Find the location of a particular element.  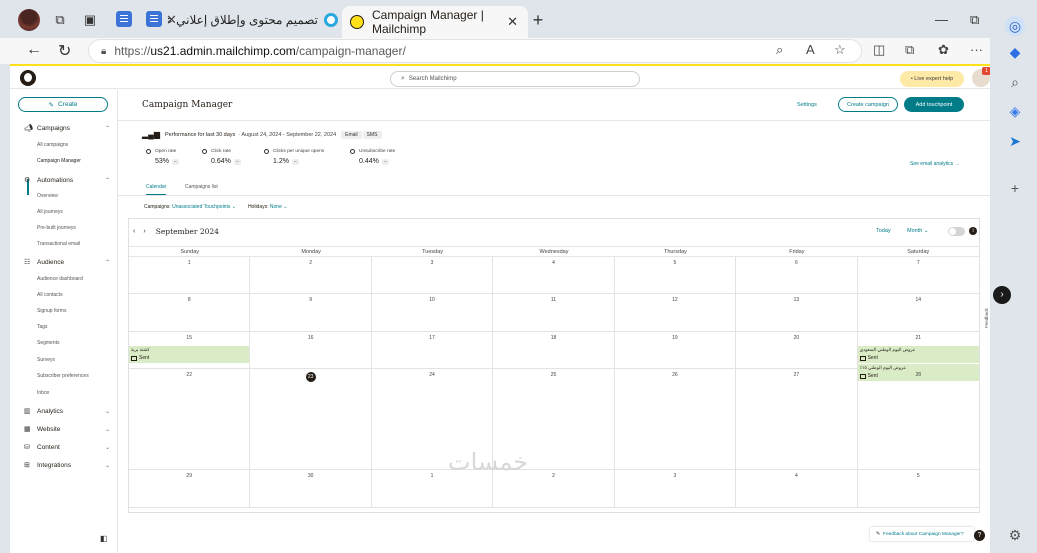

nav-audience-dashboard: Audience dashboard is located at coordinates (60, 279).